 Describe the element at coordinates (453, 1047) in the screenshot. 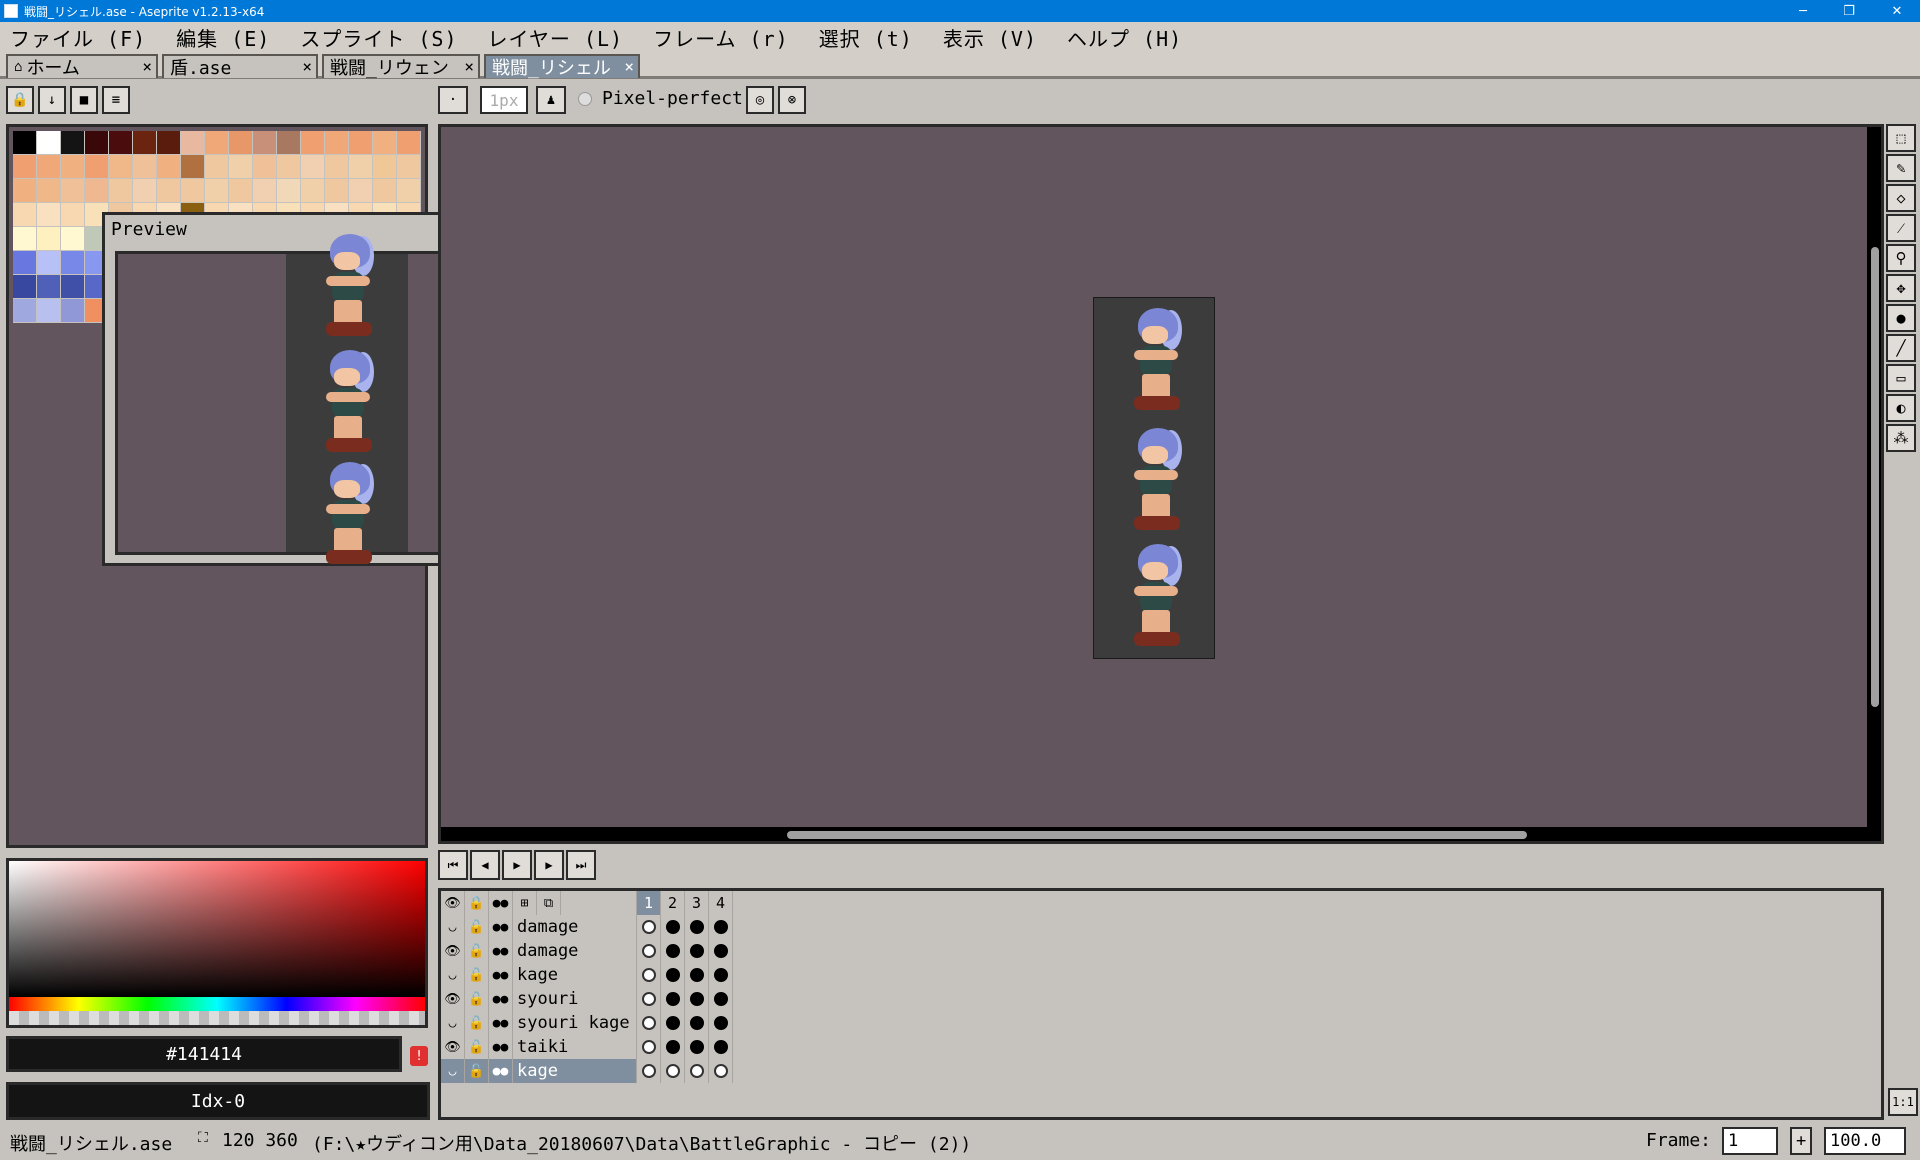

I see `eye-icon: 👁` at that location.